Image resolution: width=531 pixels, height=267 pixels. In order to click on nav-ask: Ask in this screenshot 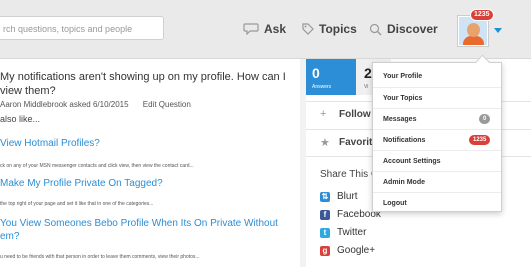, I will do `click(264, 29)`.